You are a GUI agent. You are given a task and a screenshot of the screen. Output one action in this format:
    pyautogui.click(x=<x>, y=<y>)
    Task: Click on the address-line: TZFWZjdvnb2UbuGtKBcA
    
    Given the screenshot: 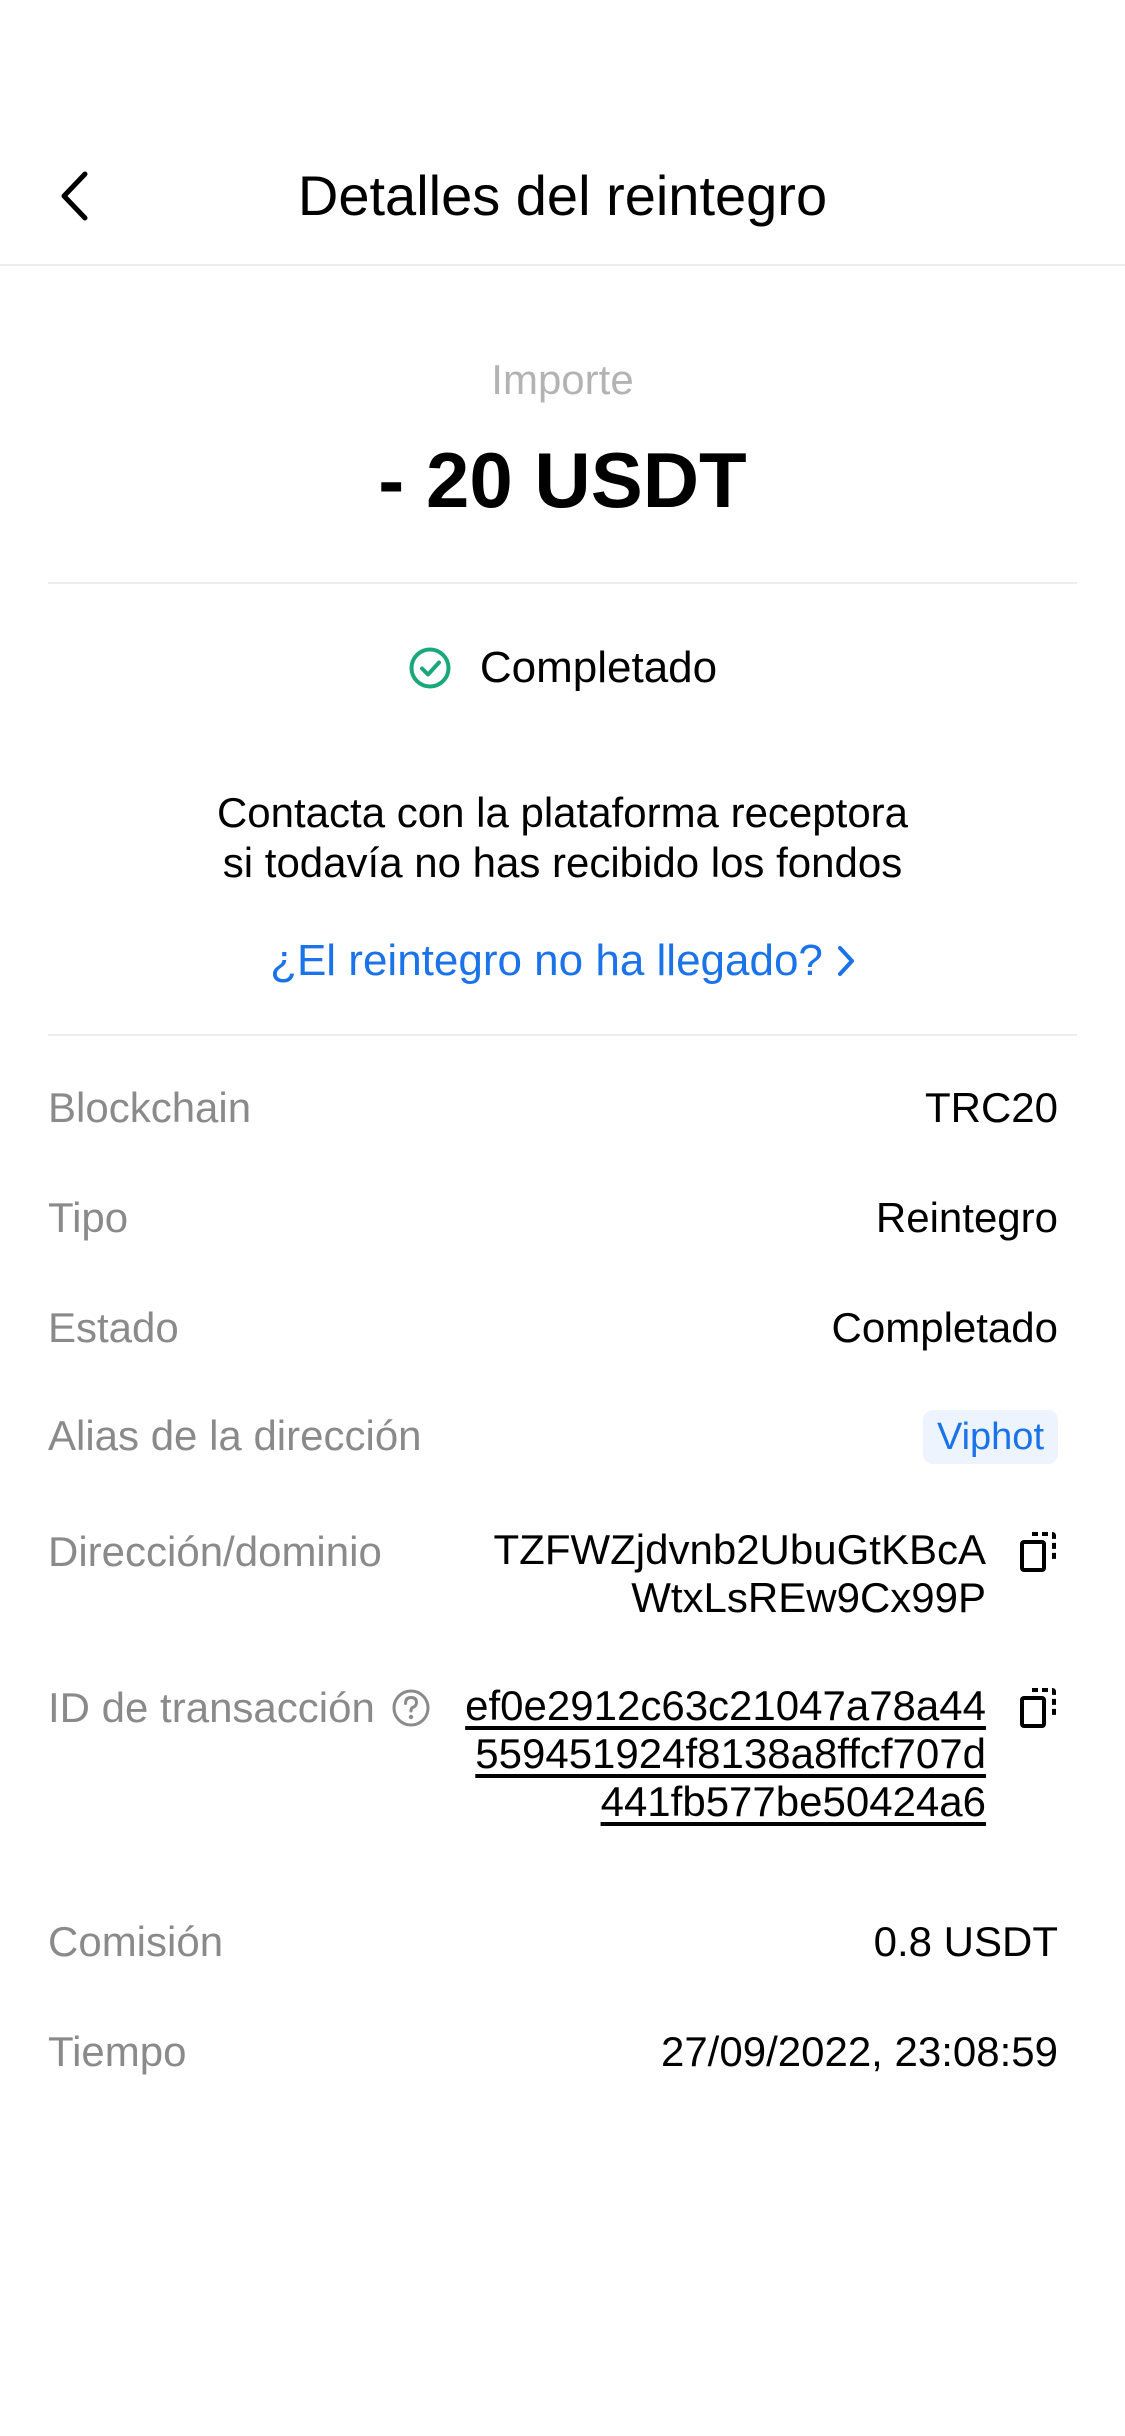 What is the action you would take?
    pyautogui.click(x=739, y=1549)
    